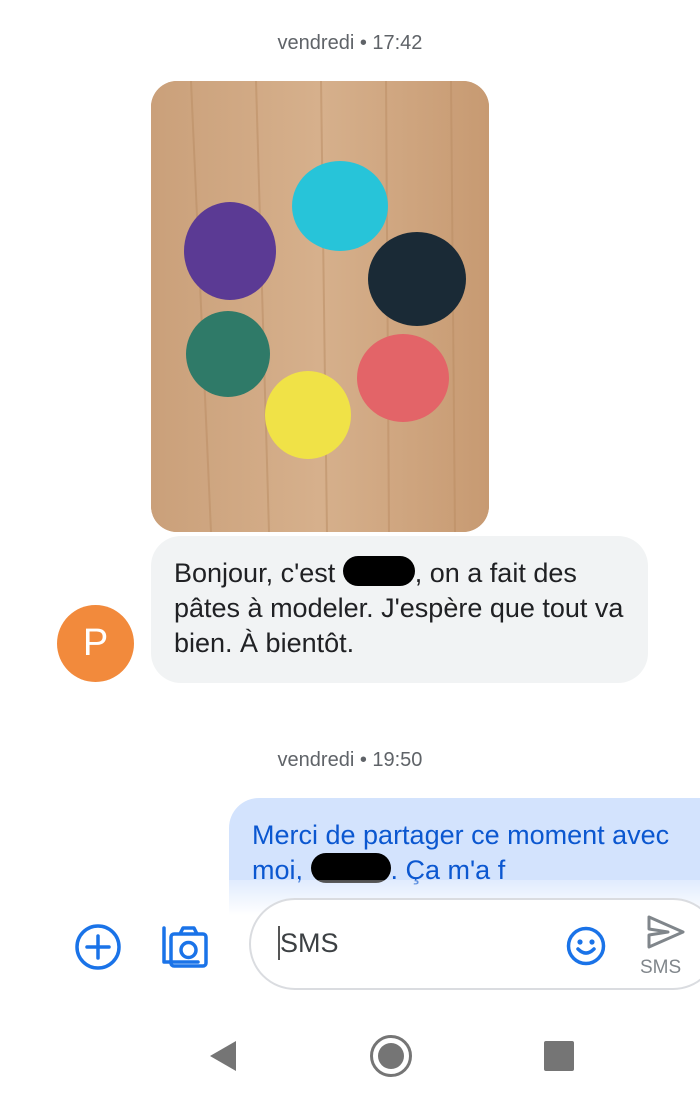  What do you see at coordinates (98, 949) in the screenshot?
I see `add-circle-icon` at bounding box center [98, 949].